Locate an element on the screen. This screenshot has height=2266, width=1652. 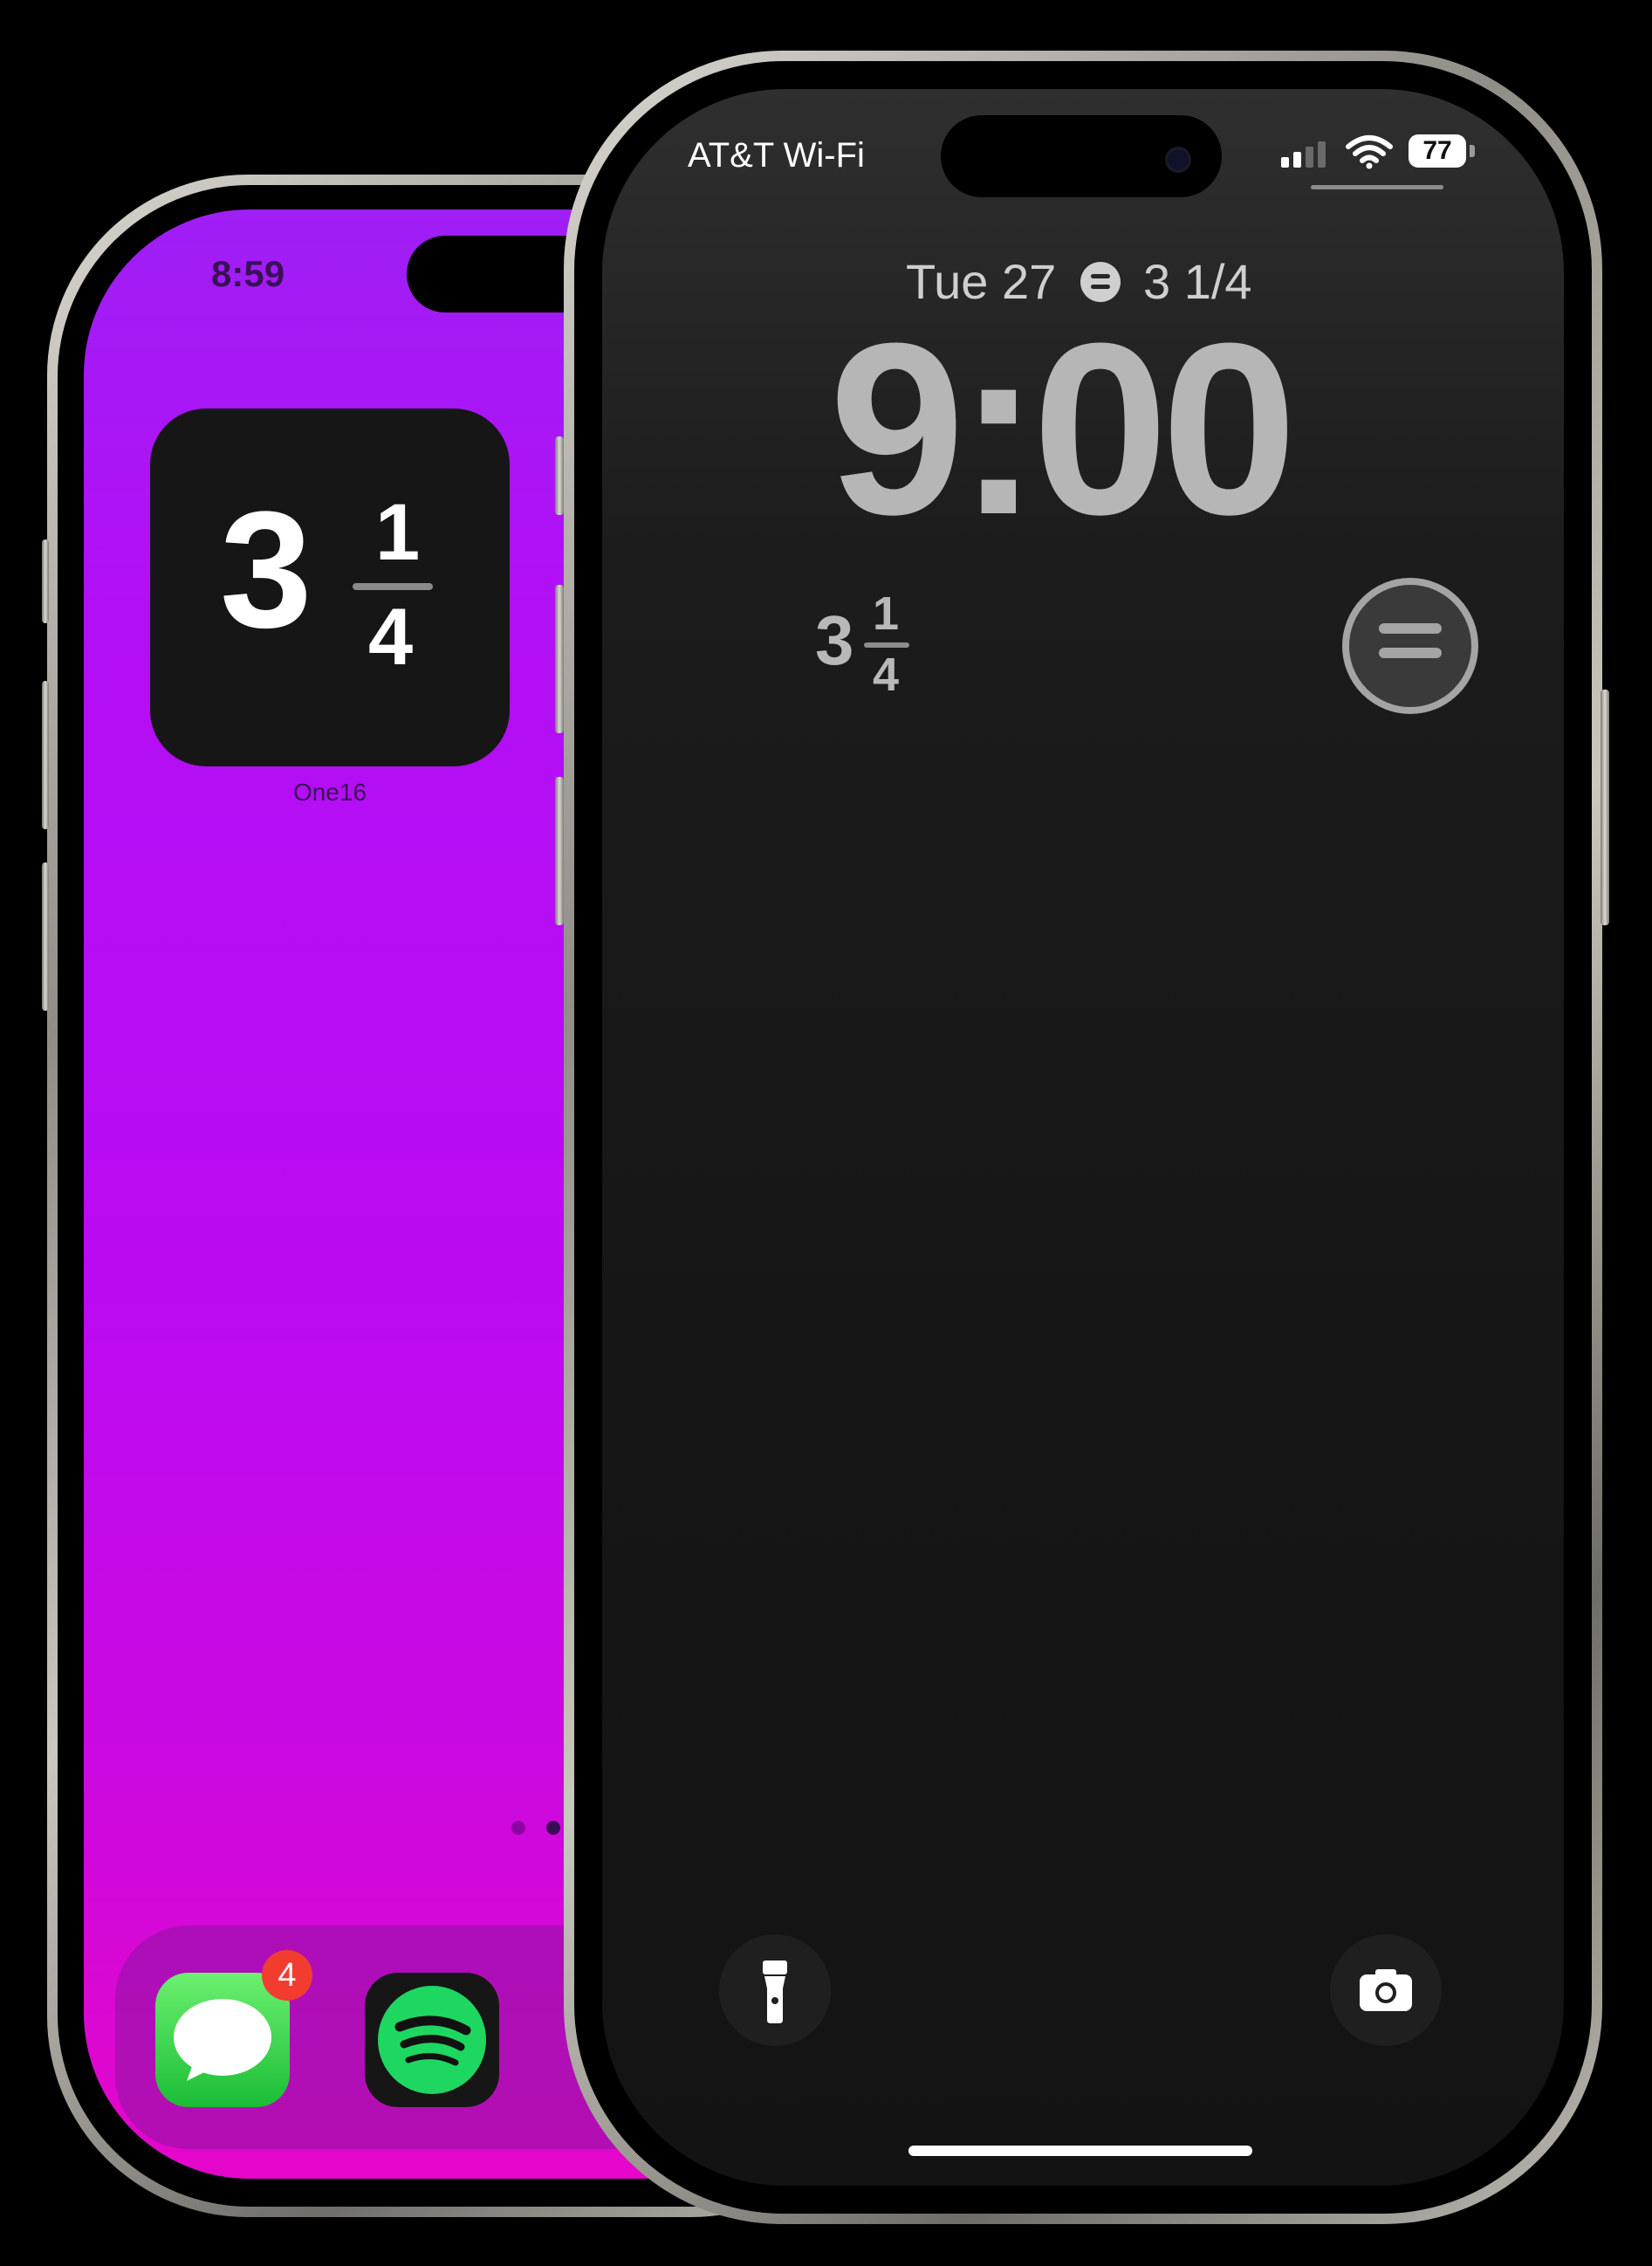
flashlight-button is located at coordinates (775, 1990).